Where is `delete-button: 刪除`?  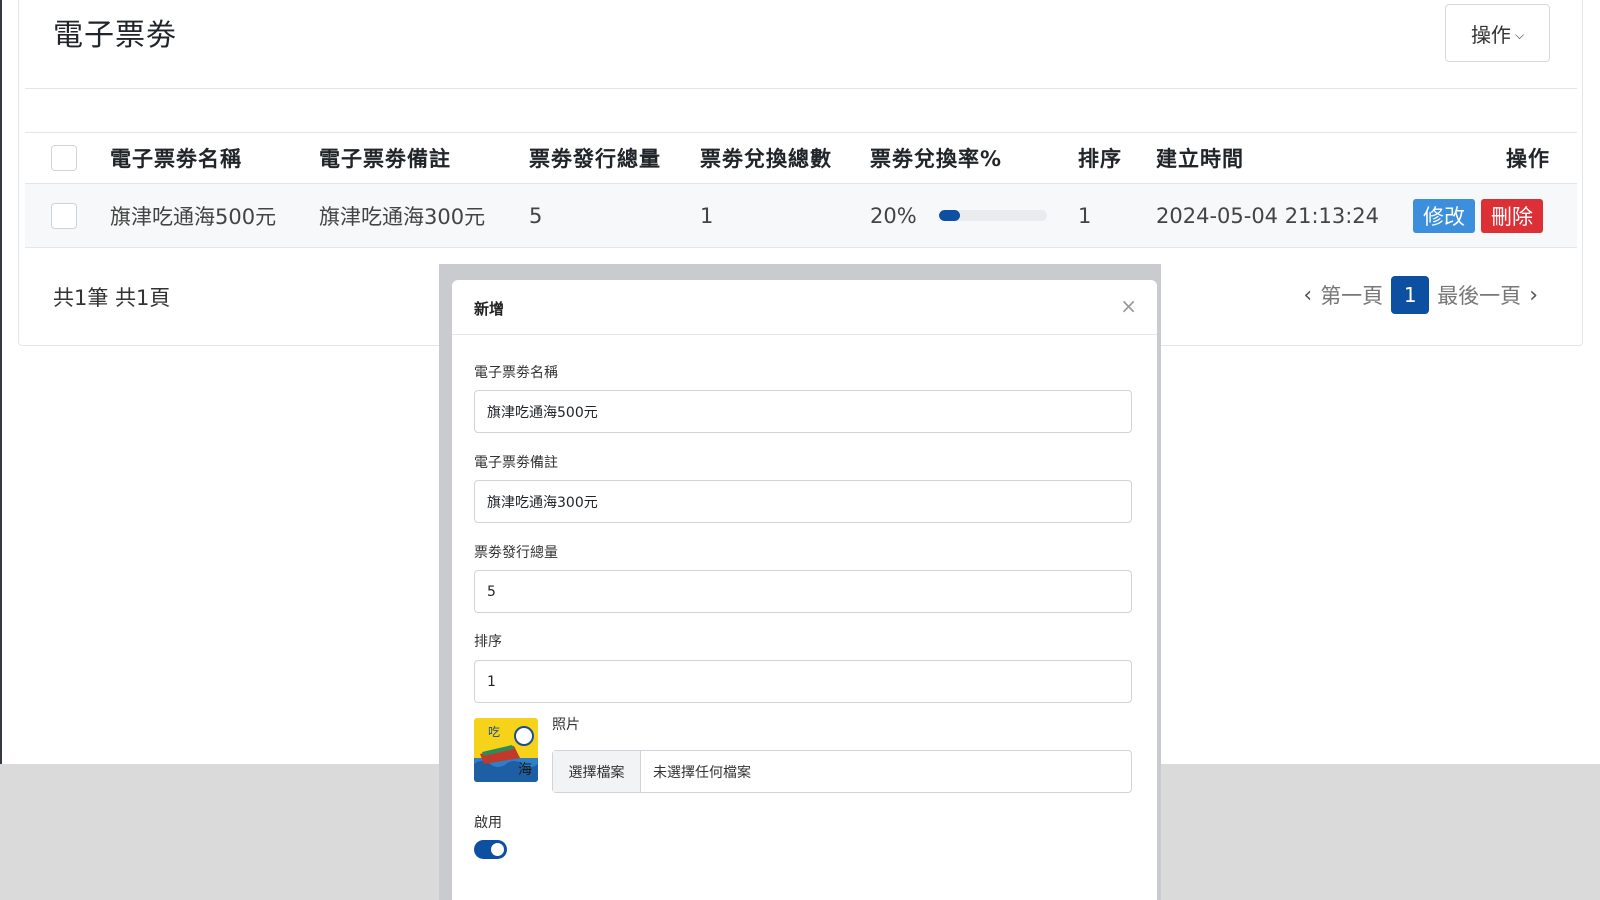 delete-button: 刪除 is located at coordinates (1512, 215).